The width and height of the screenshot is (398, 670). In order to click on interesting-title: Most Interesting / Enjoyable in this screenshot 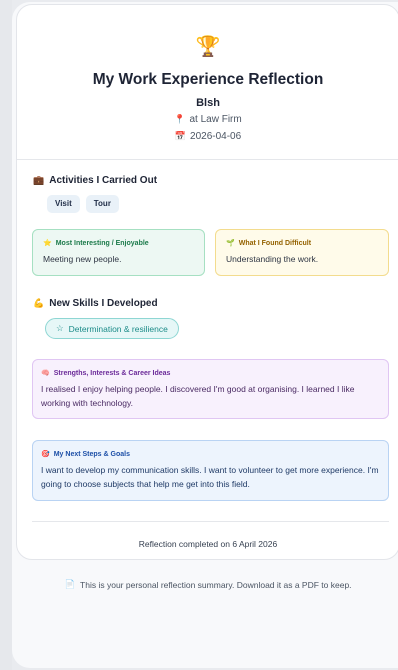, I will do `click(102, 243)`.